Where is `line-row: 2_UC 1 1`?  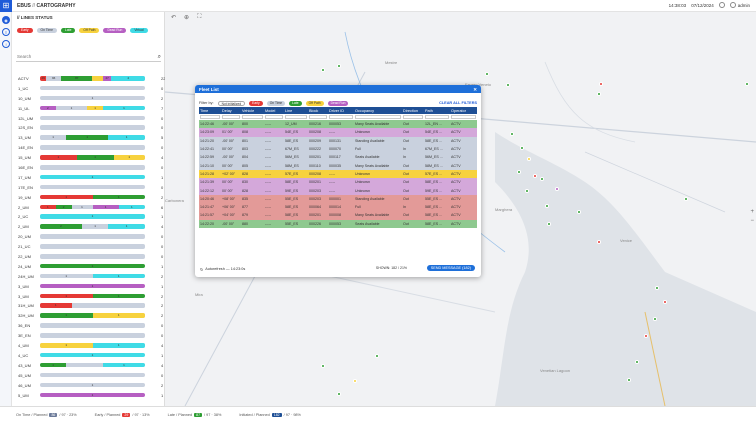 line-row: 2_UC 1 1 is located at coordinates (93, 217).